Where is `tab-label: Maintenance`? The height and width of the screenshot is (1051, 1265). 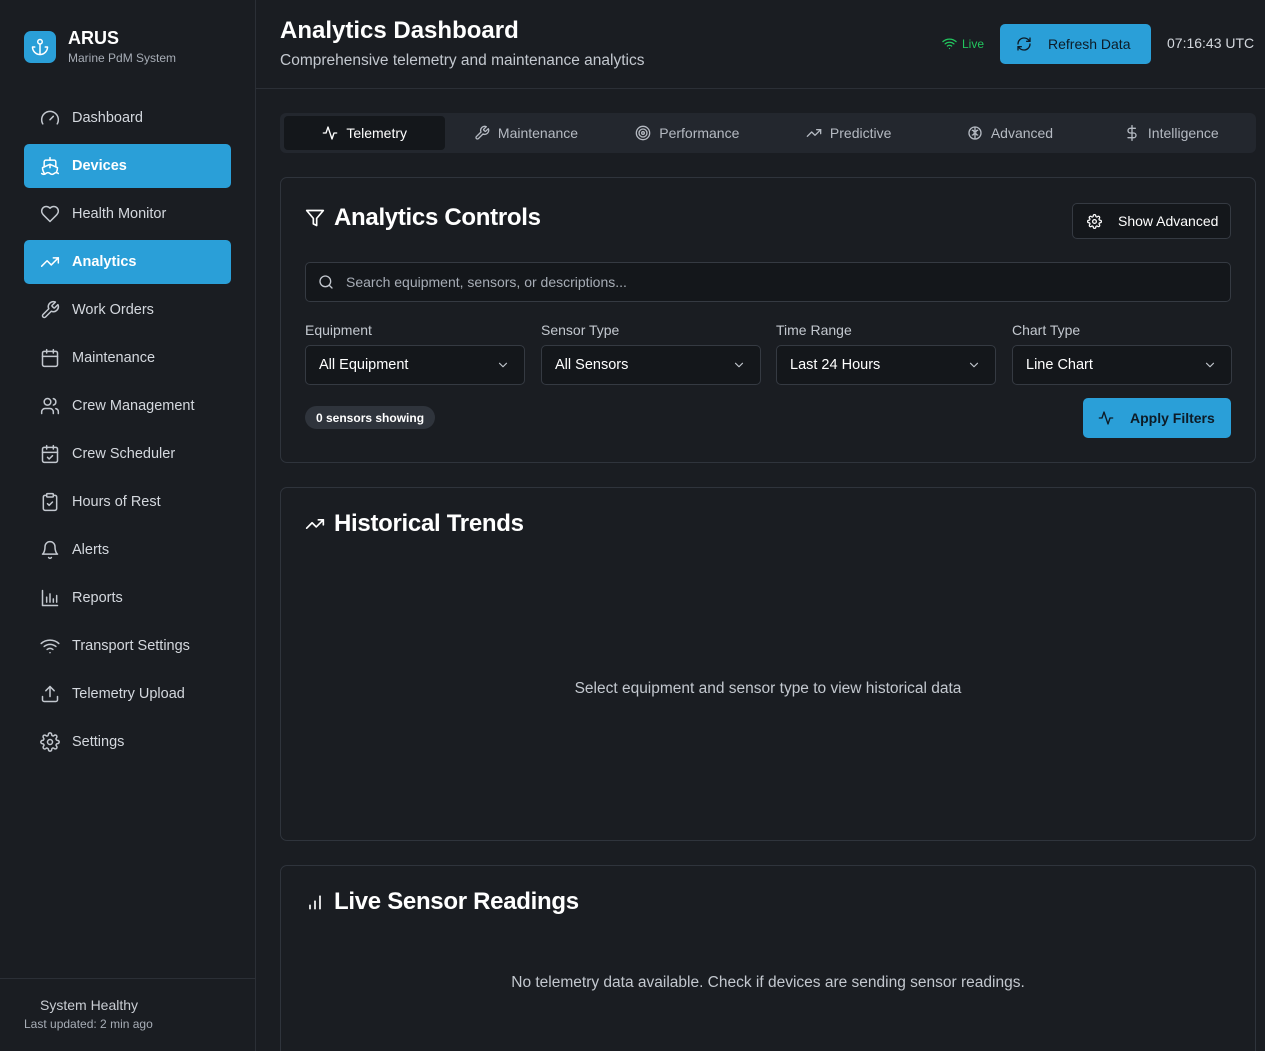
tab-label: Maintenance is located at coordinates (538, 133).